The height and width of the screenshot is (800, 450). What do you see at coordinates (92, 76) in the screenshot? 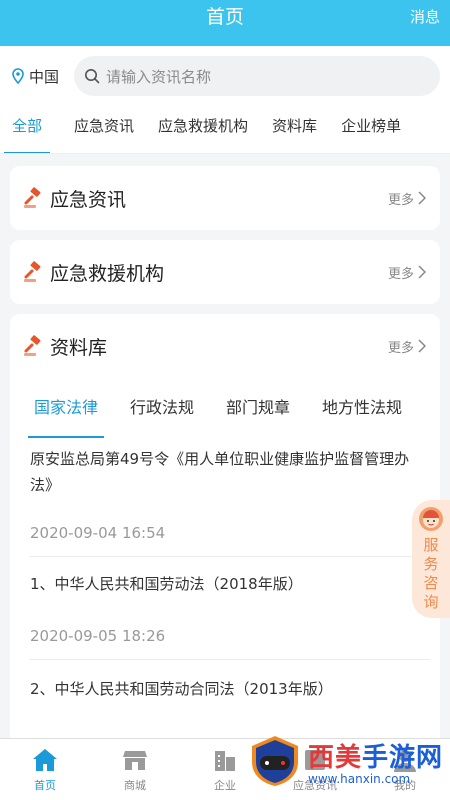
I see `search-icon` at bounding box center [92, 76].